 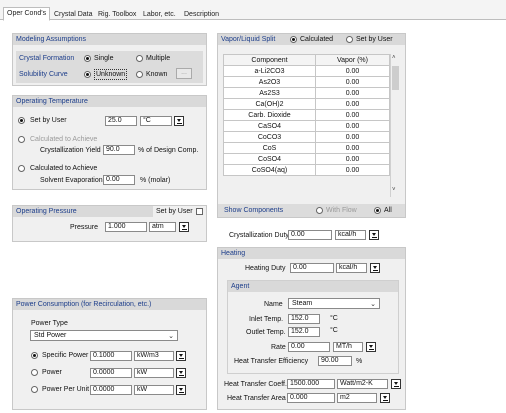 I want to click on heat-transfer-efficiency-input: 90.00, so click(x=335, y=361).